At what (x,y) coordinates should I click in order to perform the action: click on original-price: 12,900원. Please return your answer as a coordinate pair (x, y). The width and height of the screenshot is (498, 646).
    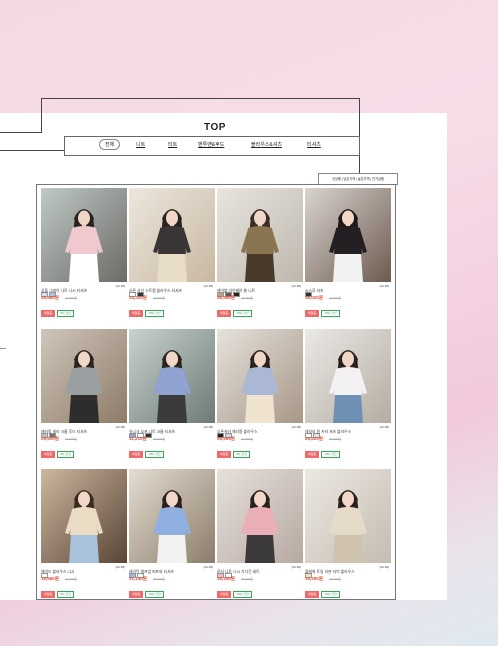
    Looking at the image, I should click on (159, 439).